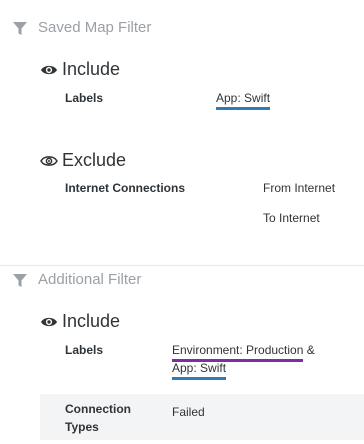 Image resolution: width=364 pixels, height=444 pixels. What do you see at coordinates (90, 279) in the screenshot?
I see `section-title: Additional Filter` at bounding box center [90, 279].